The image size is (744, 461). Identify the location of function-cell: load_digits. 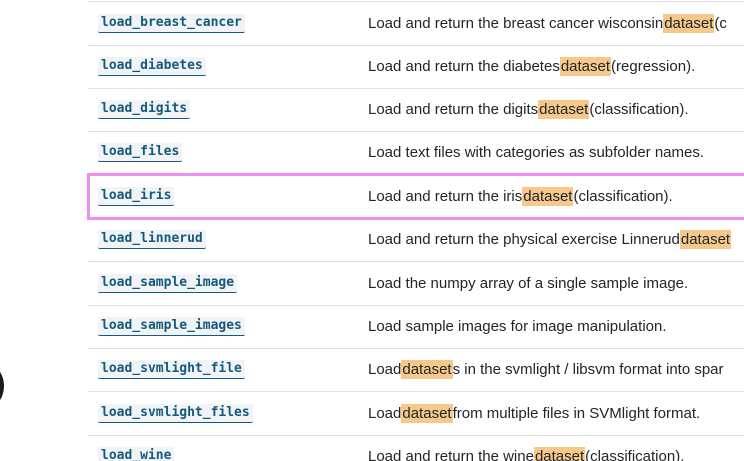
(144, 109).